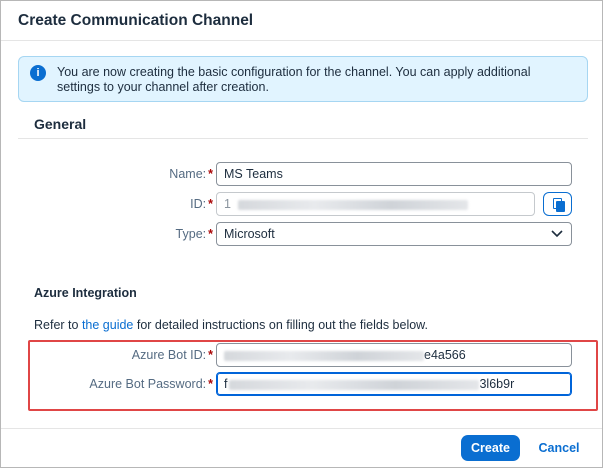 This screenshot has width=603, height=468. I want to click on copy-id-button, so click(557, 204).